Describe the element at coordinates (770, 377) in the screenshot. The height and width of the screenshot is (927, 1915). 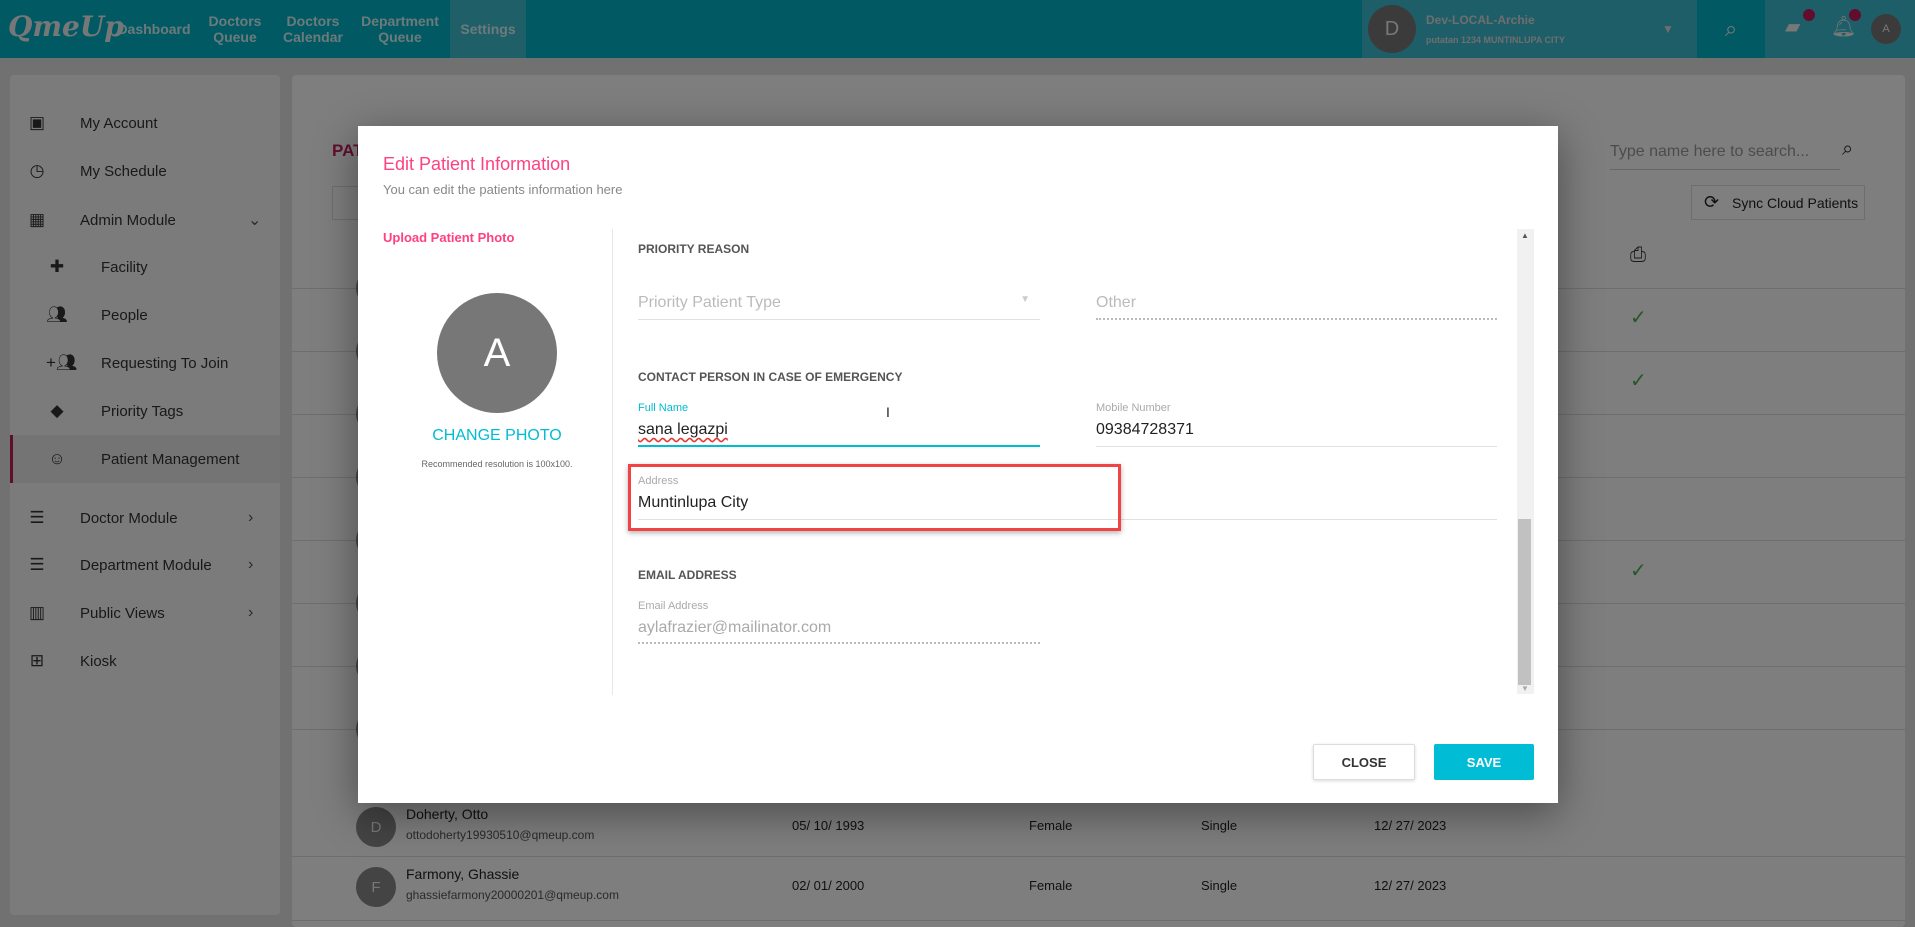
I see `contact-person-heading: CONTACT PERSON IN CASE OF EMERGENCY` at that location.